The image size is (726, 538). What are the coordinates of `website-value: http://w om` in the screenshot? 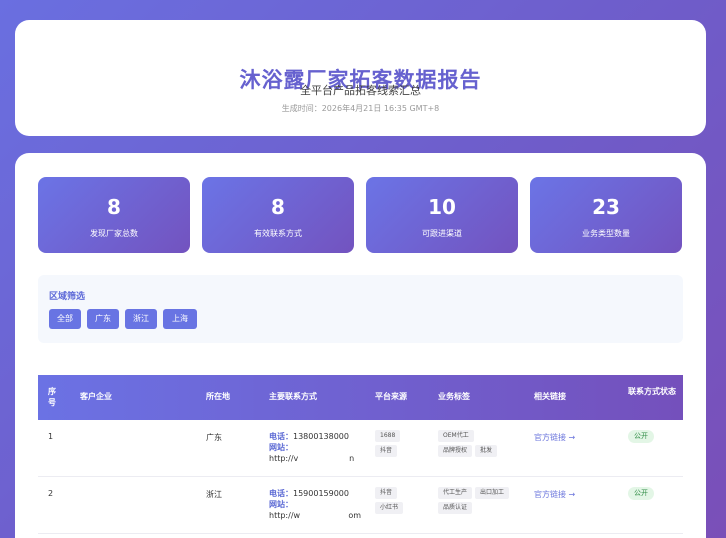 It's located at (315, 515).